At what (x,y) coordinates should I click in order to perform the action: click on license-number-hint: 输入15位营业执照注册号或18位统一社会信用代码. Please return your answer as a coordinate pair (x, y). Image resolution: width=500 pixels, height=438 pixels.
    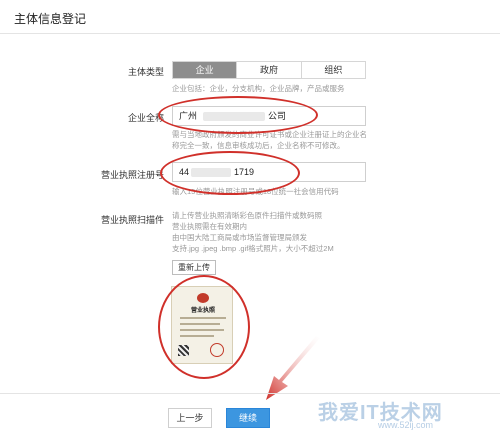
    Looking at the image, I should click on (255, 191).